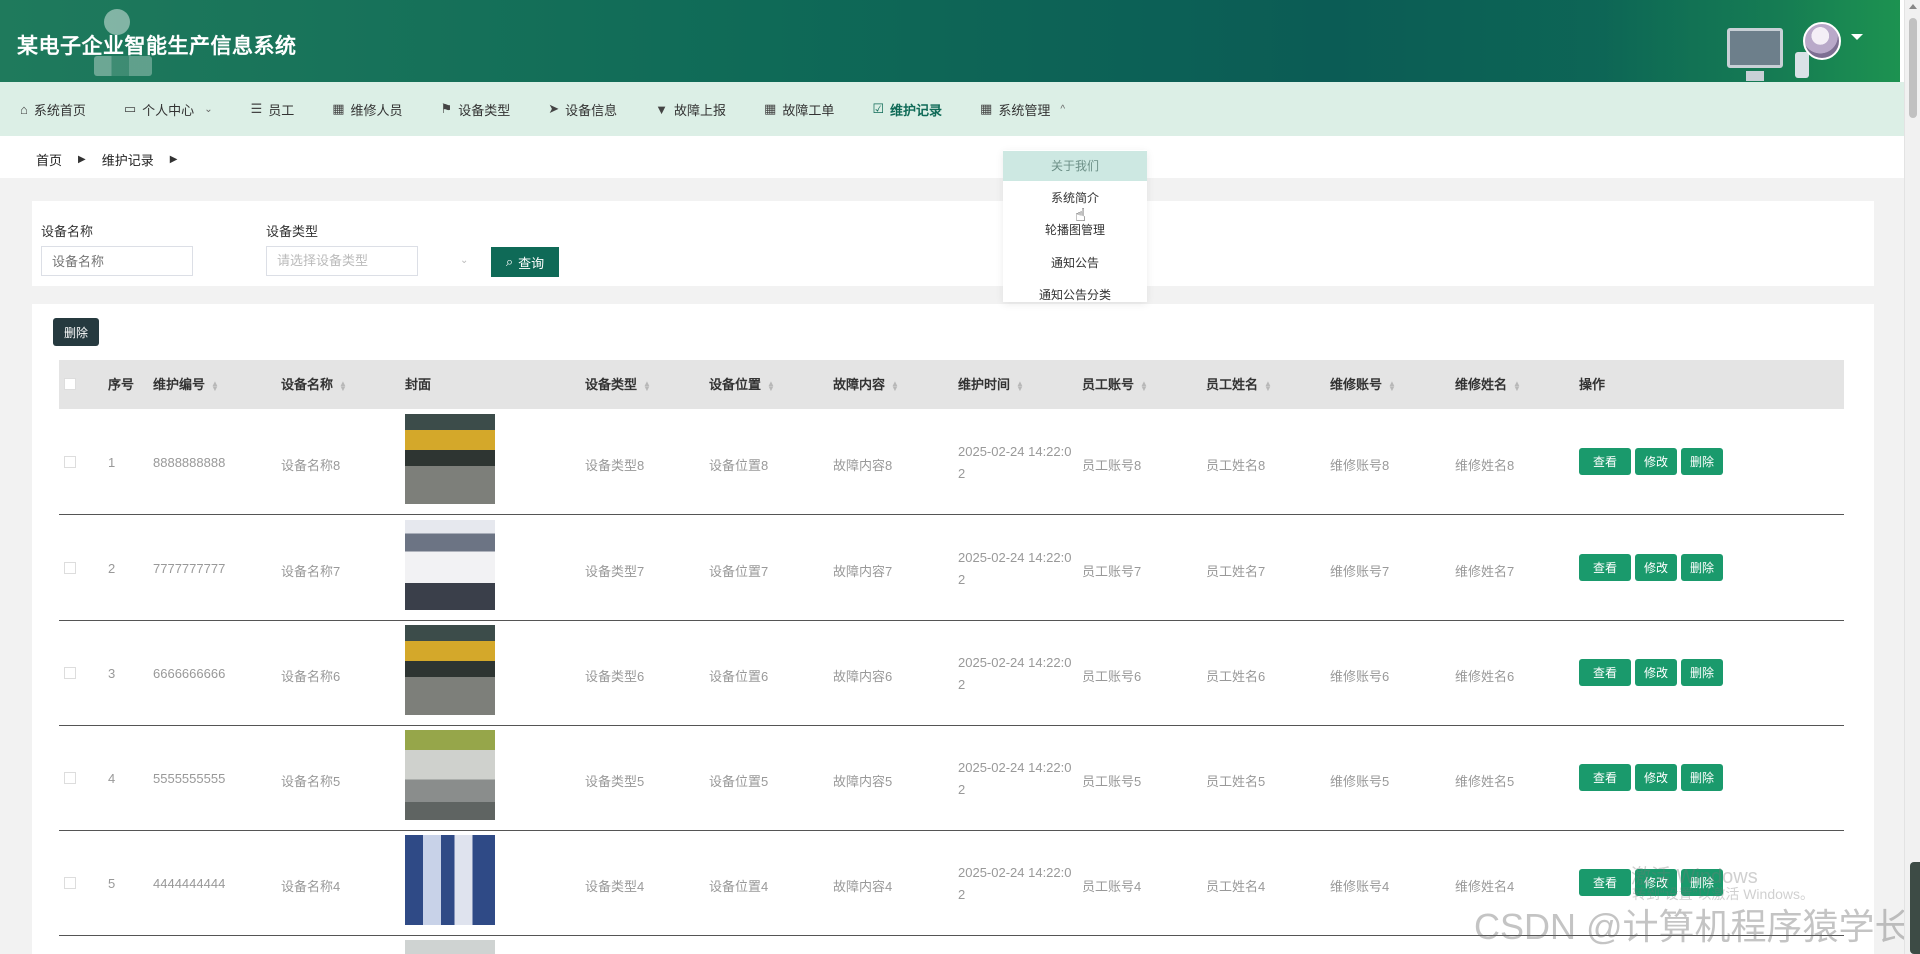  I want to click on cell-device-location: 设备位置7, so click(739, 571).